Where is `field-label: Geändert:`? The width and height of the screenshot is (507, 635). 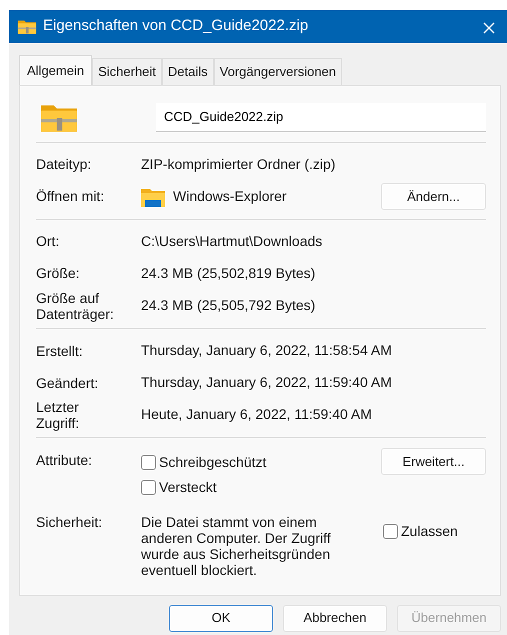
field-label: Geändert: is located at coordinates (68, 382).